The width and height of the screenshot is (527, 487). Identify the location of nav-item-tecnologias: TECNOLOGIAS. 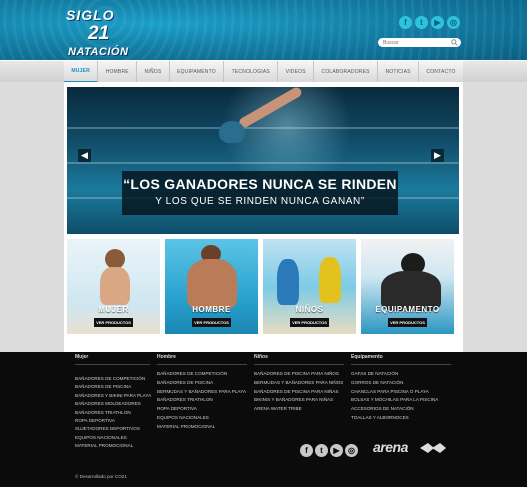
(251, 72).